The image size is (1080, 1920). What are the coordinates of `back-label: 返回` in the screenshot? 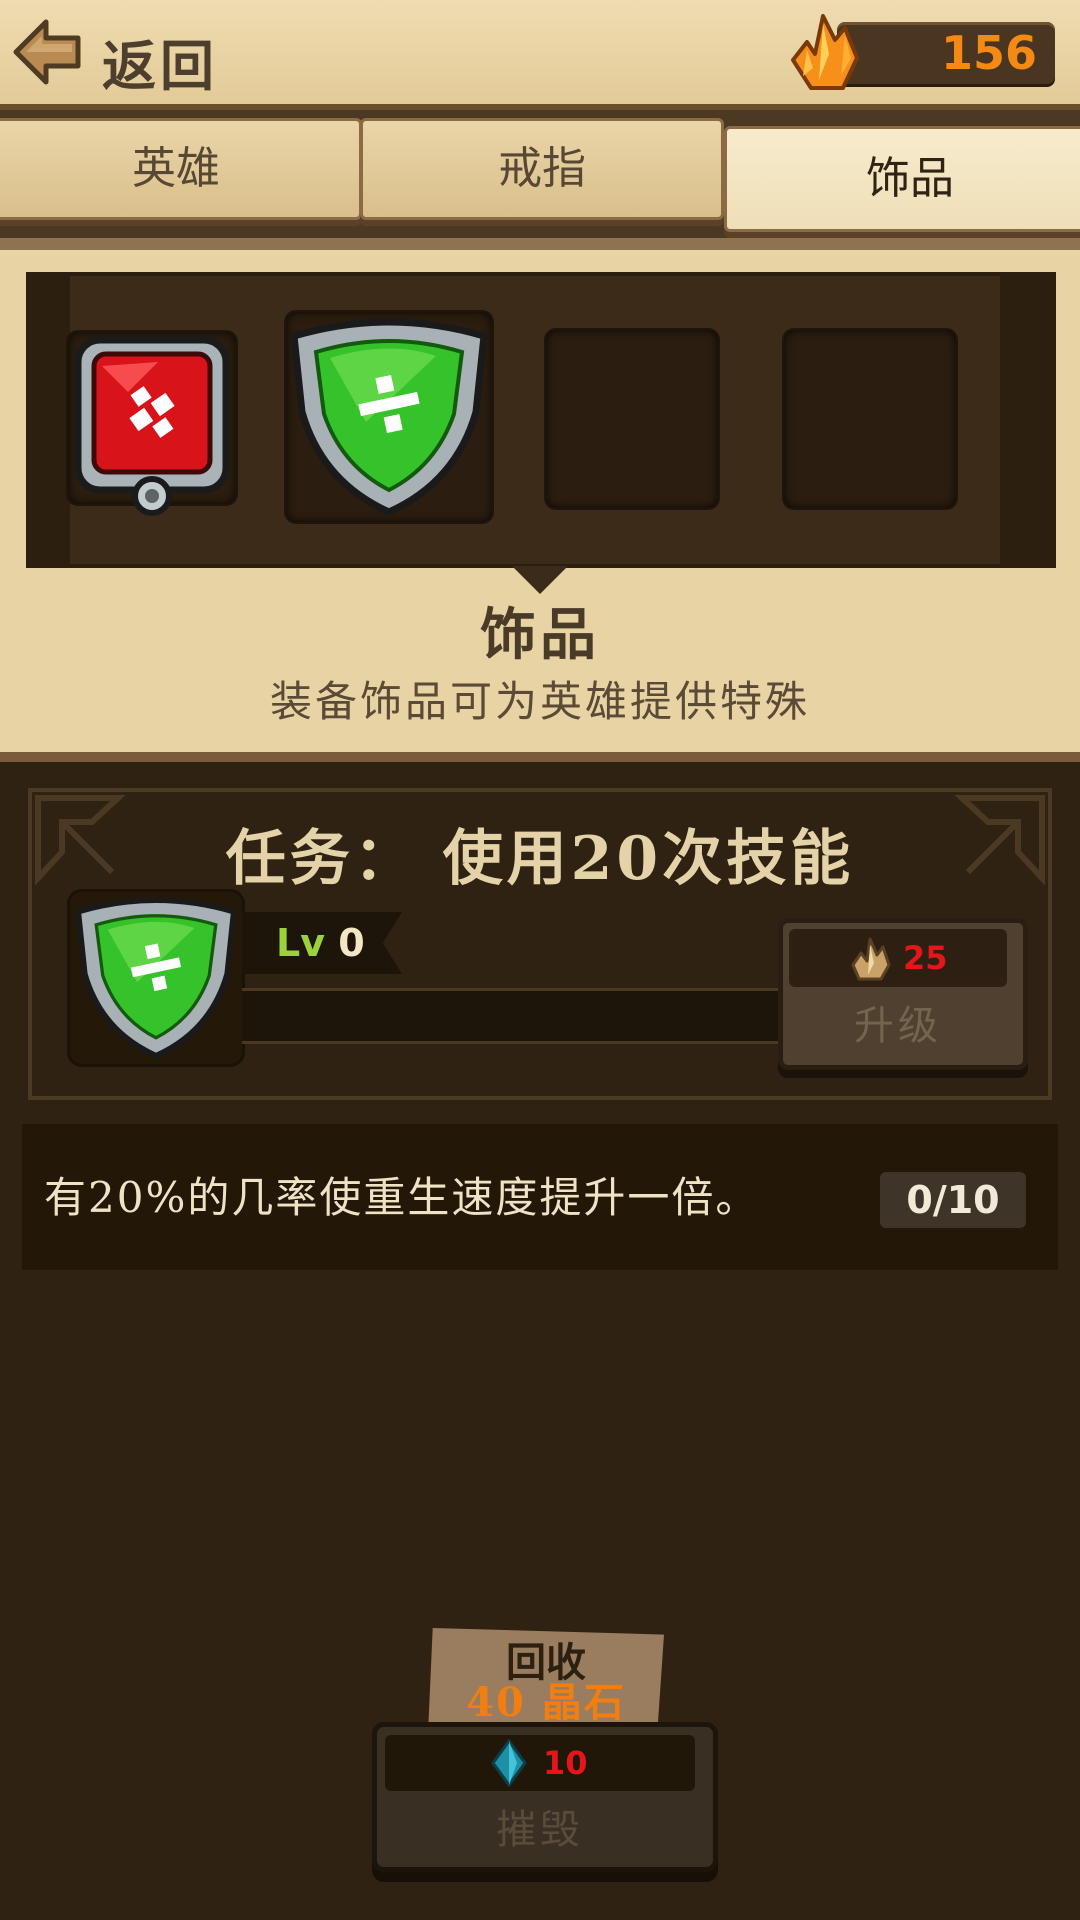 It's located at (160, 66).